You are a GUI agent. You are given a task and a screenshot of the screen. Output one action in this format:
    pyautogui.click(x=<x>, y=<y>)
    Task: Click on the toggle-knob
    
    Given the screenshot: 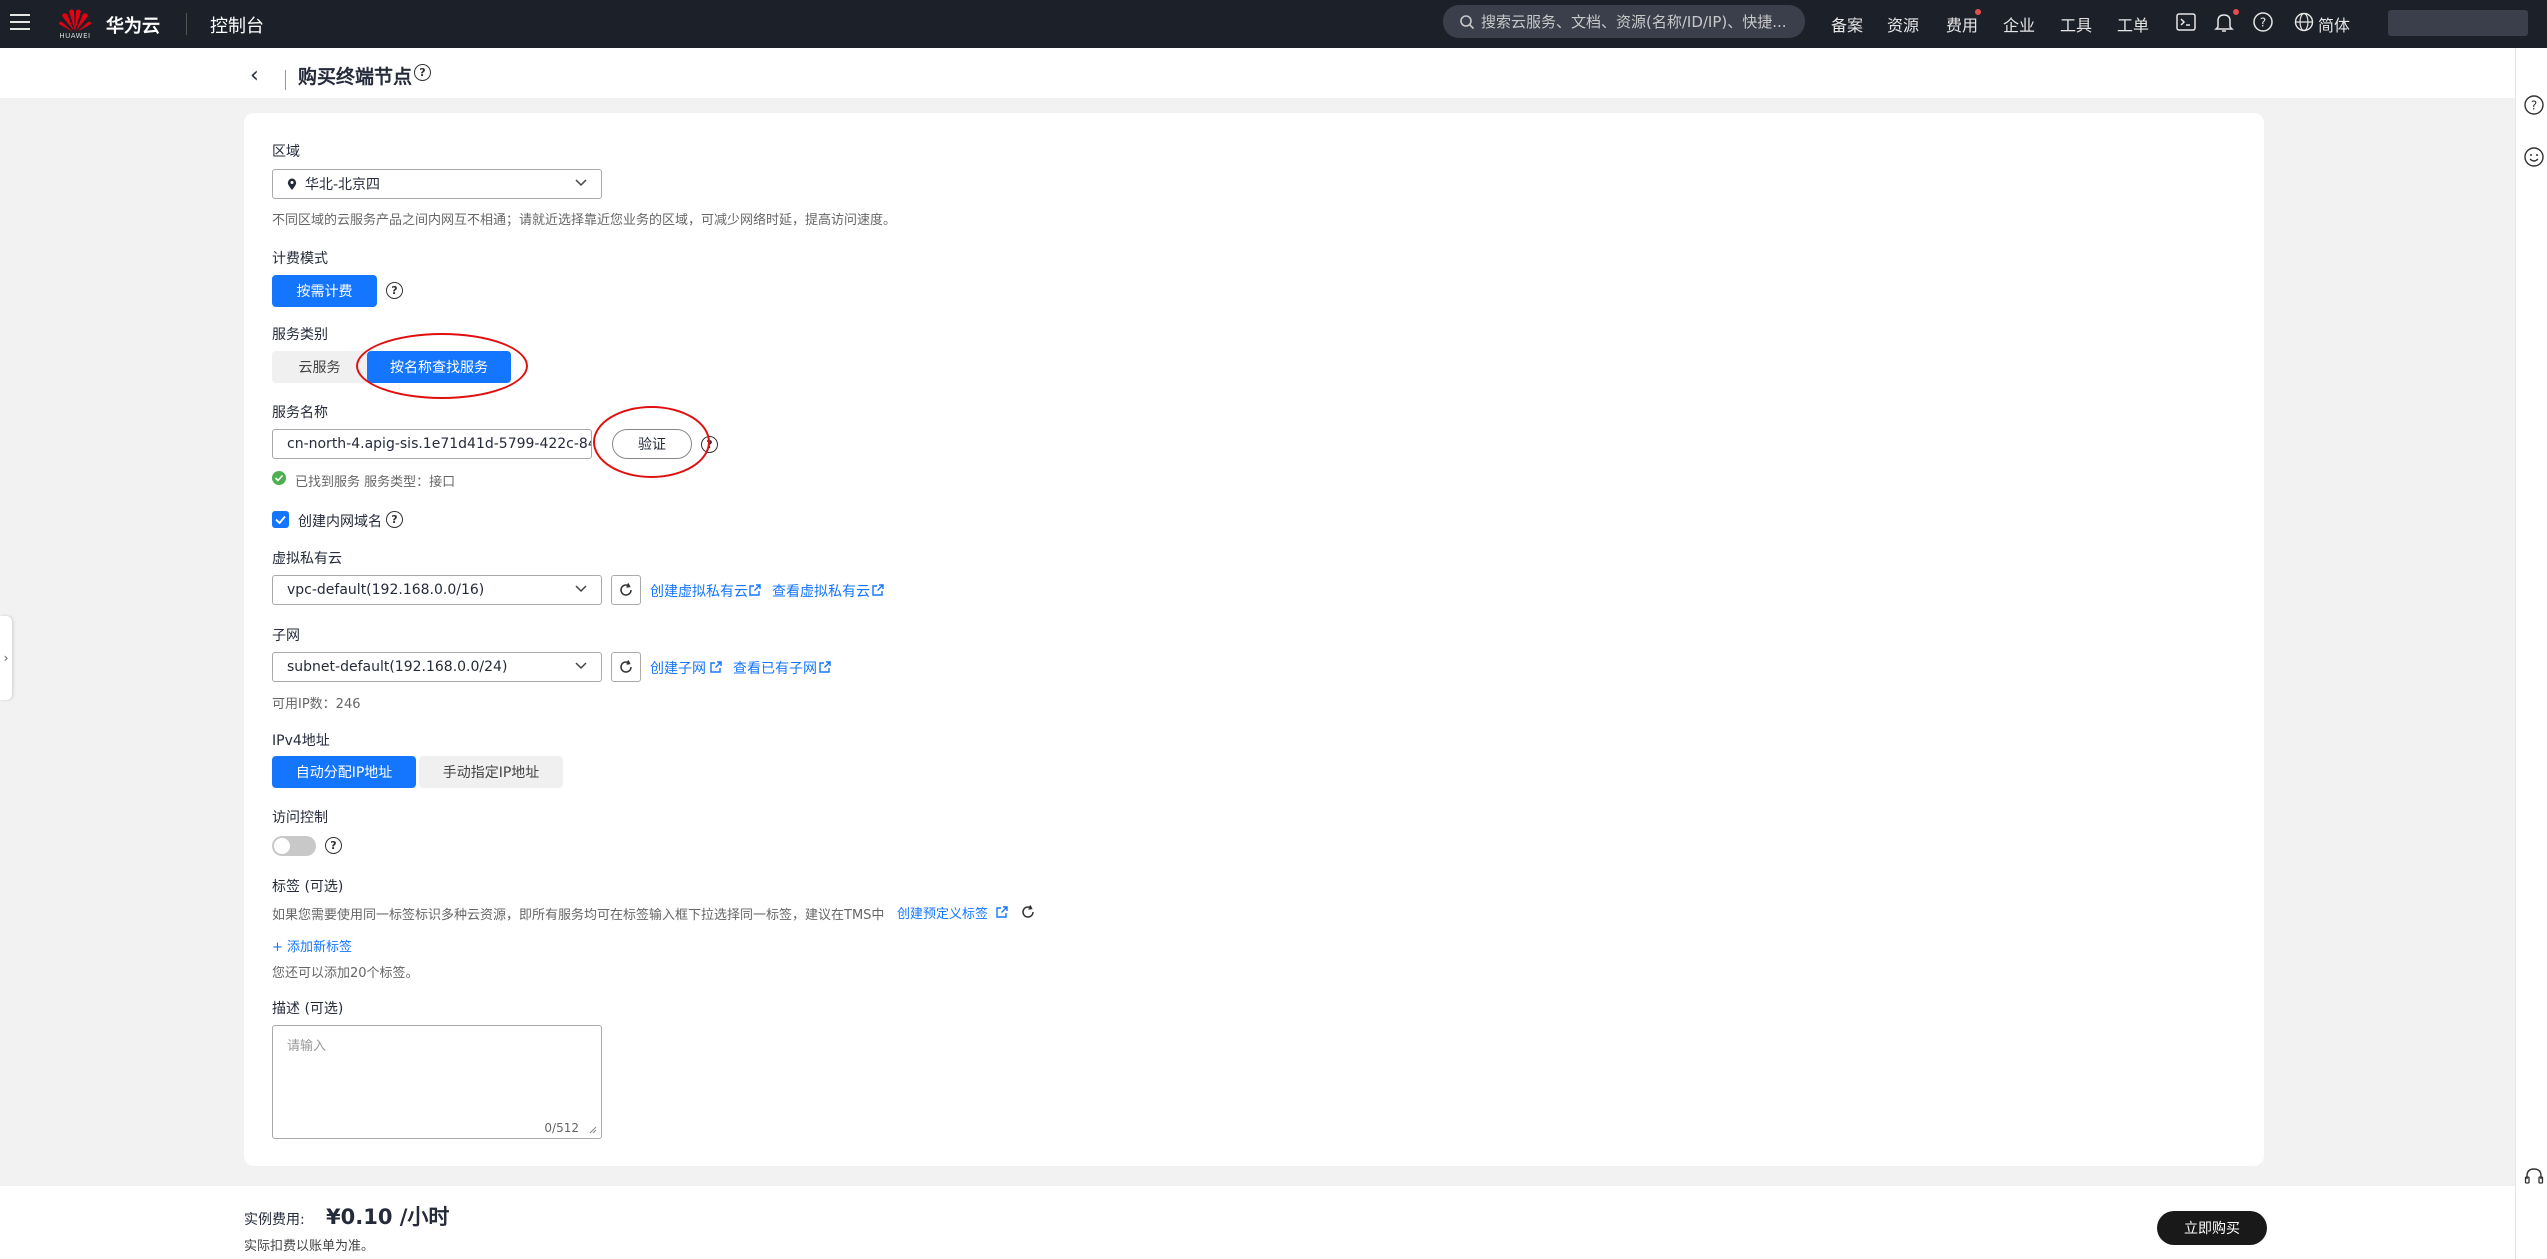 What is the action you would take?
    pyautogui.click(x=282, y=846)
    